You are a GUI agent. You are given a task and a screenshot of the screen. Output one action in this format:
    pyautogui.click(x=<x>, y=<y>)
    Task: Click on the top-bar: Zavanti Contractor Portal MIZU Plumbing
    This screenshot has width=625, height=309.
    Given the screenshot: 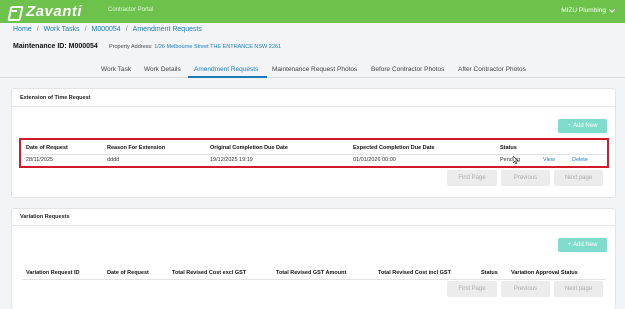 What is the action you would take?
    pyautogui.click(x=312, y=11)
    